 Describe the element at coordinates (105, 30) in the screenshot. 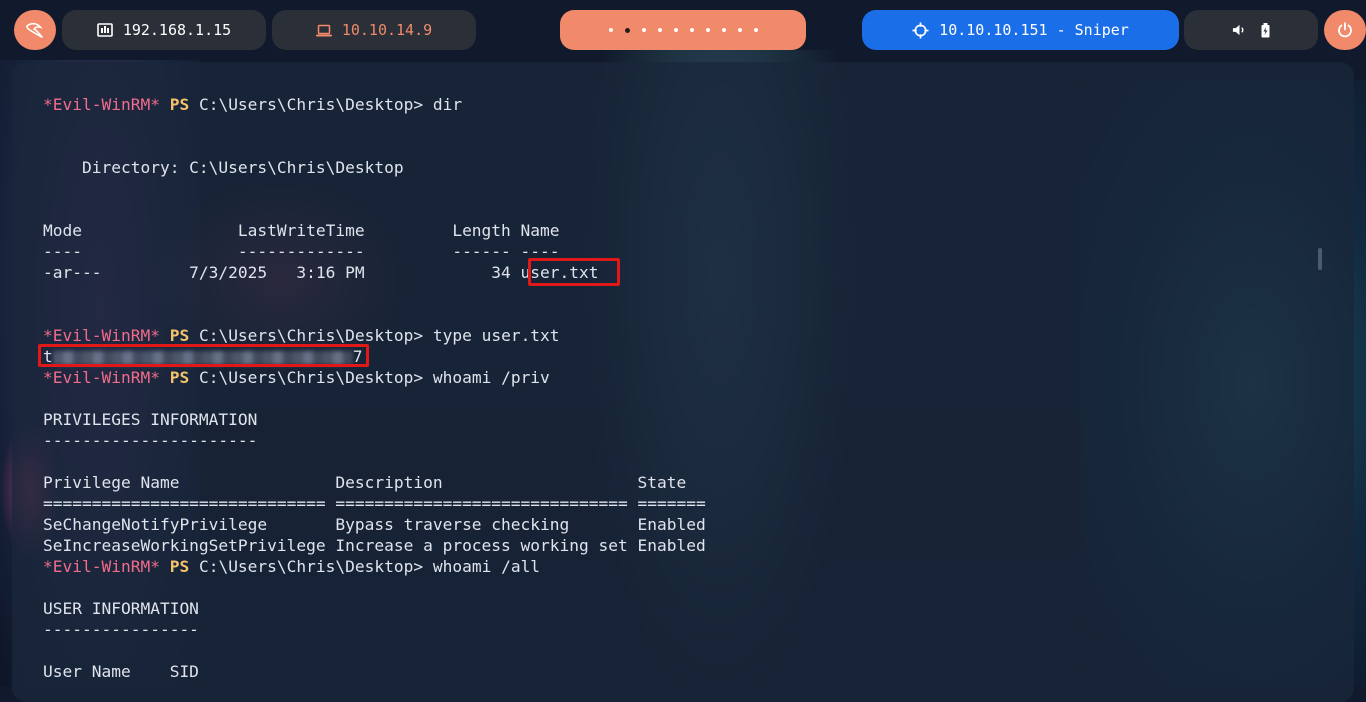

I see `network-icon` at that location.